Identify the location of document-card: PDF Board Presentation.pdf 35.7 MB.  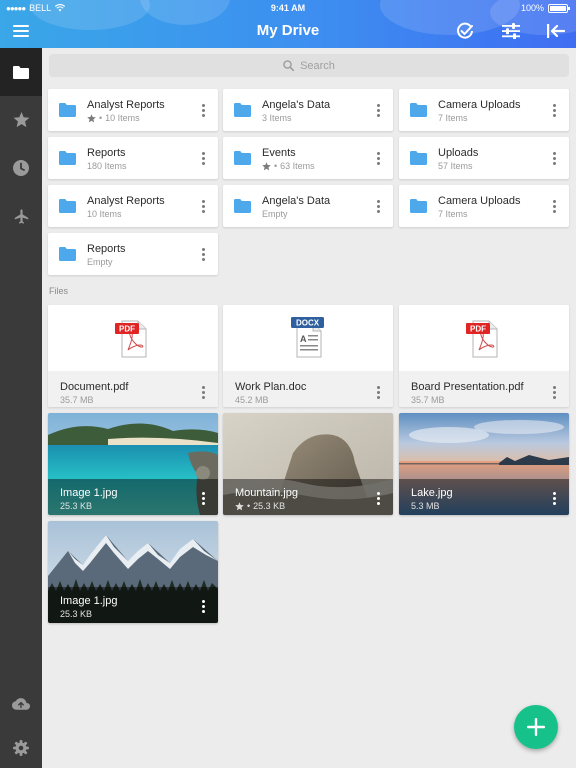
(484, 356).